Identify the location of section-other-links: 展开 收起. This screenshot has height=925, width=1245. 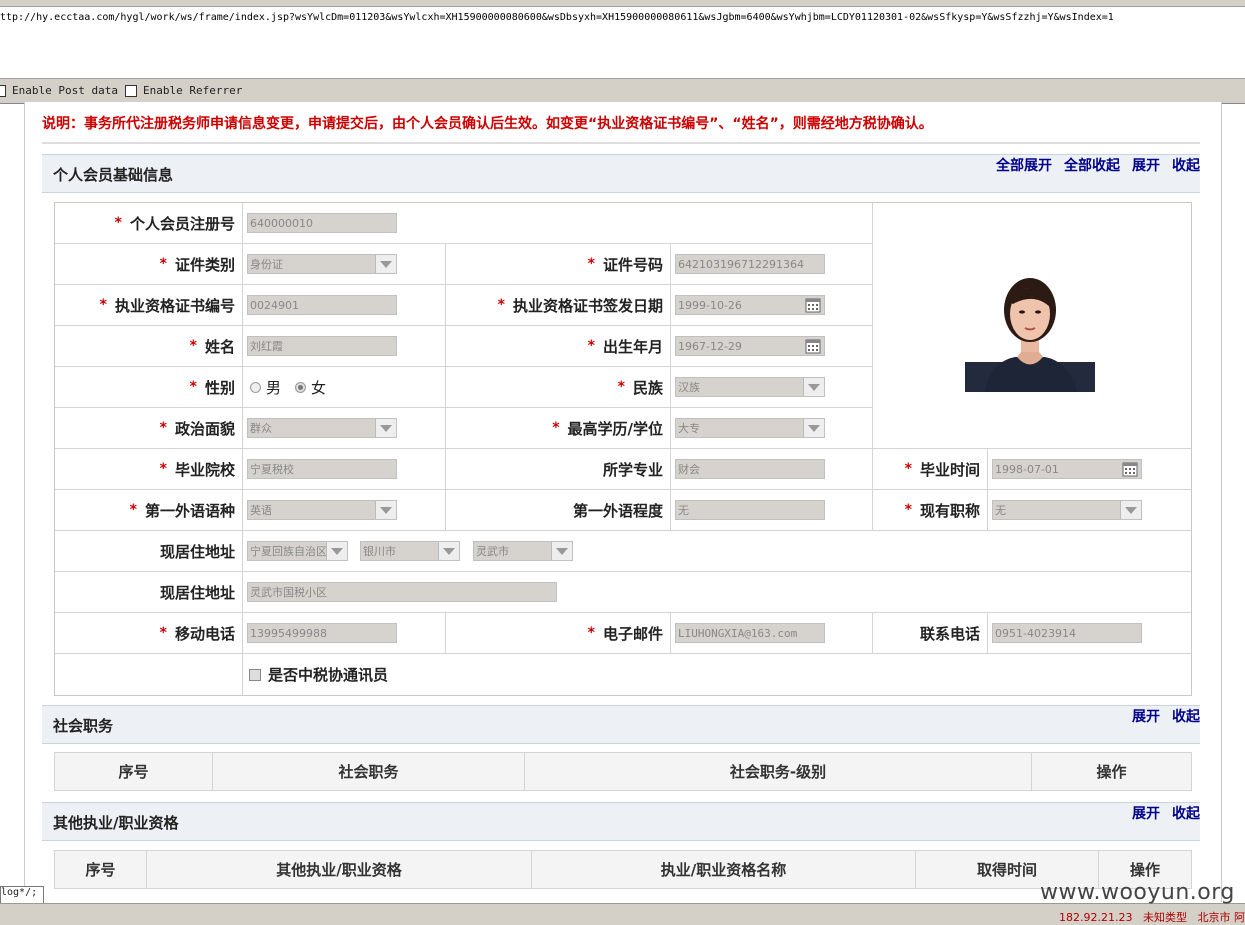
(1166, 813).